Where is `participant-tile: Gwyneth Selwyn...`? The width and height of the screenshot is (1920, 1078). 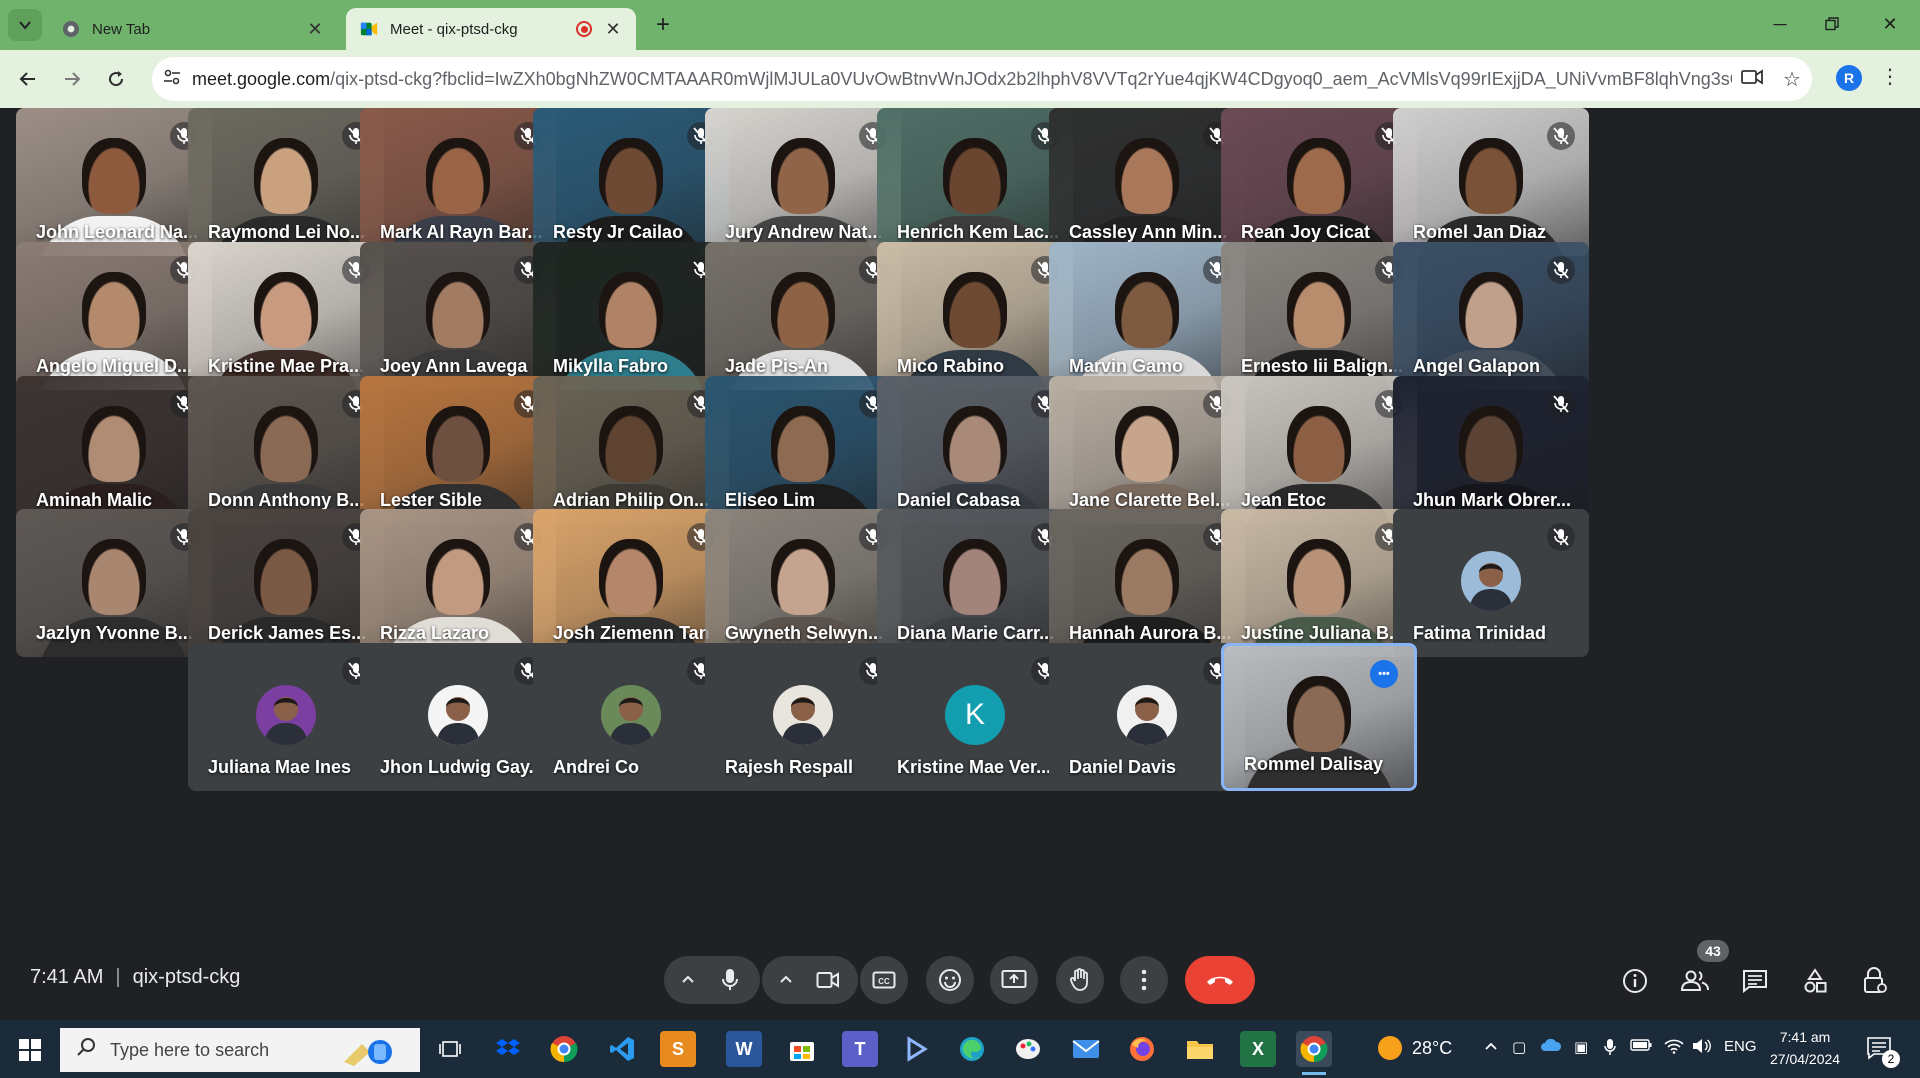
participant-tile: Gwyneth Selwyn... is located at coordinates (803, 583).